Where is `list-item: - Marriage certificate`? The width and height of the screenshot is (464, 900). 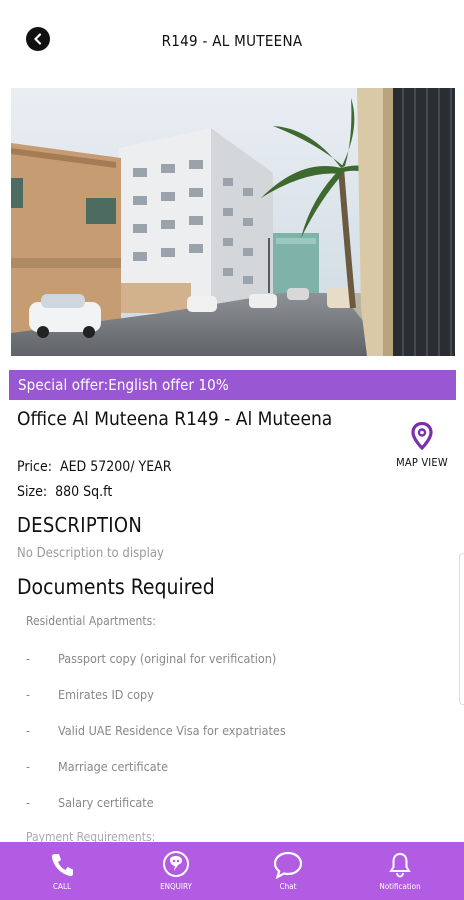
list-item: - Marriage certificate is located at coordinates (97, 766).